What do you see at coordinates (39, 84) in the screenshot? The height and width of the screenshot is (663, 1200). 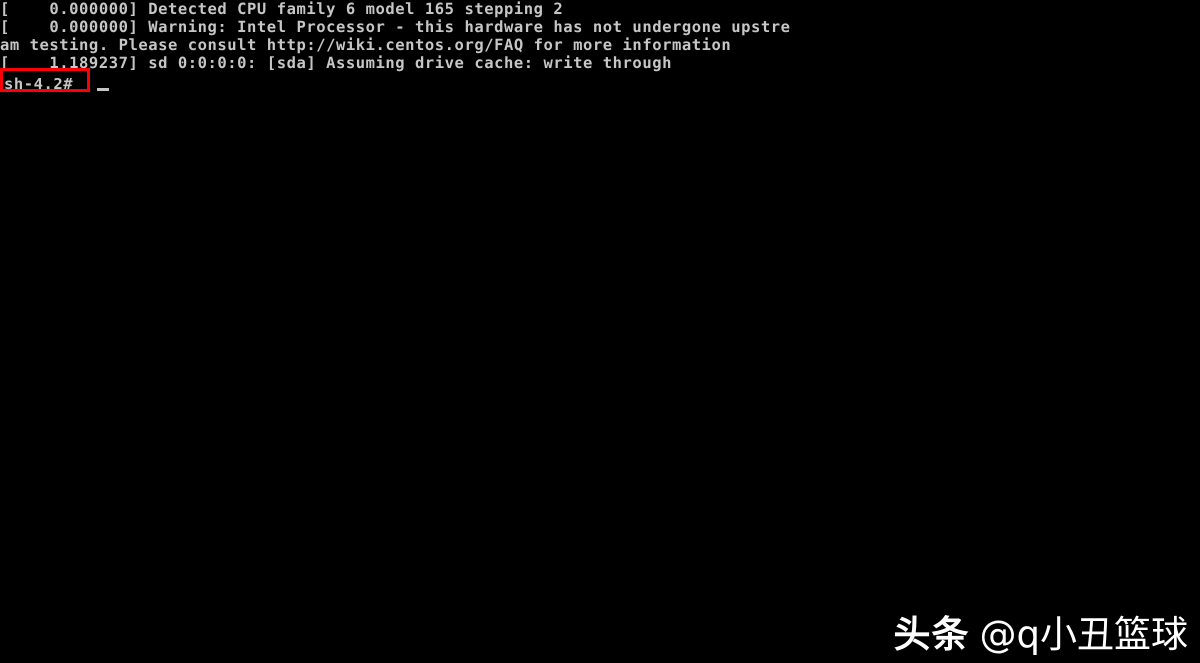 I see `shell-prompt: sh-4.2#` at bounding box center [39, 84].